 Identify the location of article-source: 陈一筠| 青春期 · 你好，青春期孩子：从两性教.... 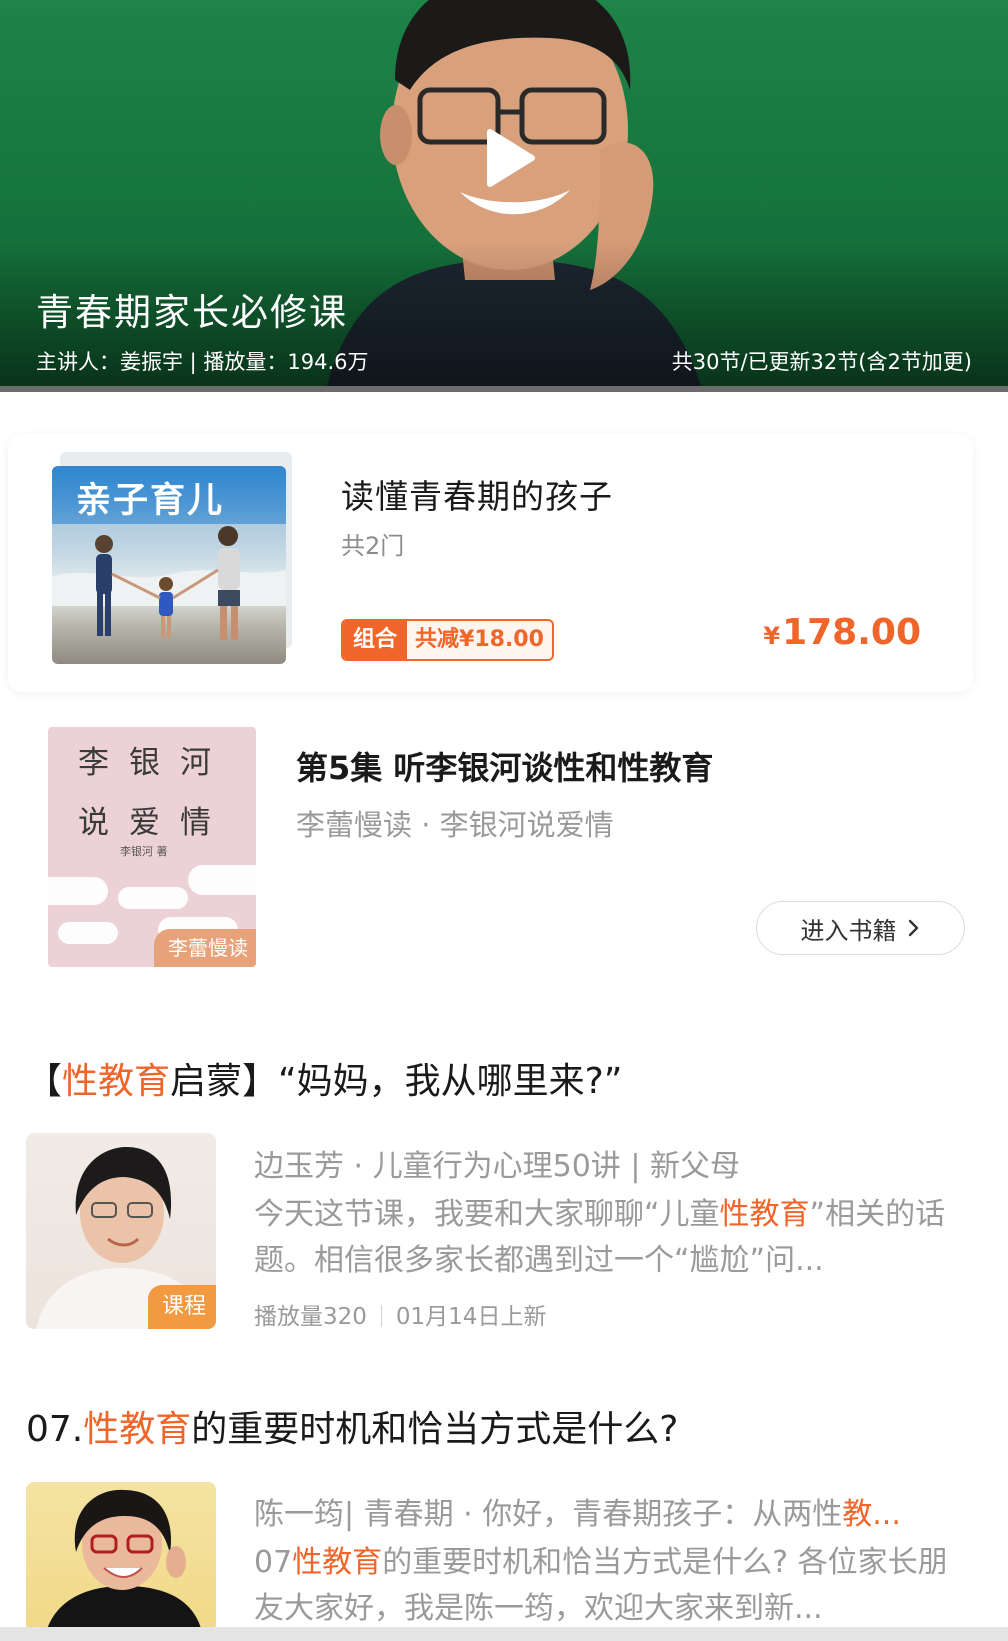
(614, 1511).